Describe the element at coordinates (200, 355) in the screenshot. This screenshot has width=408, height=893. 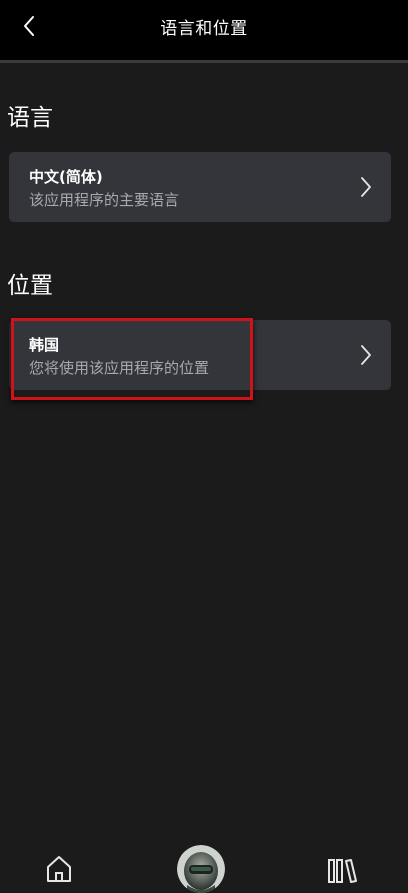
I see `location-setting-card: 韩国 您将使用该应用程序的位置` at that location.